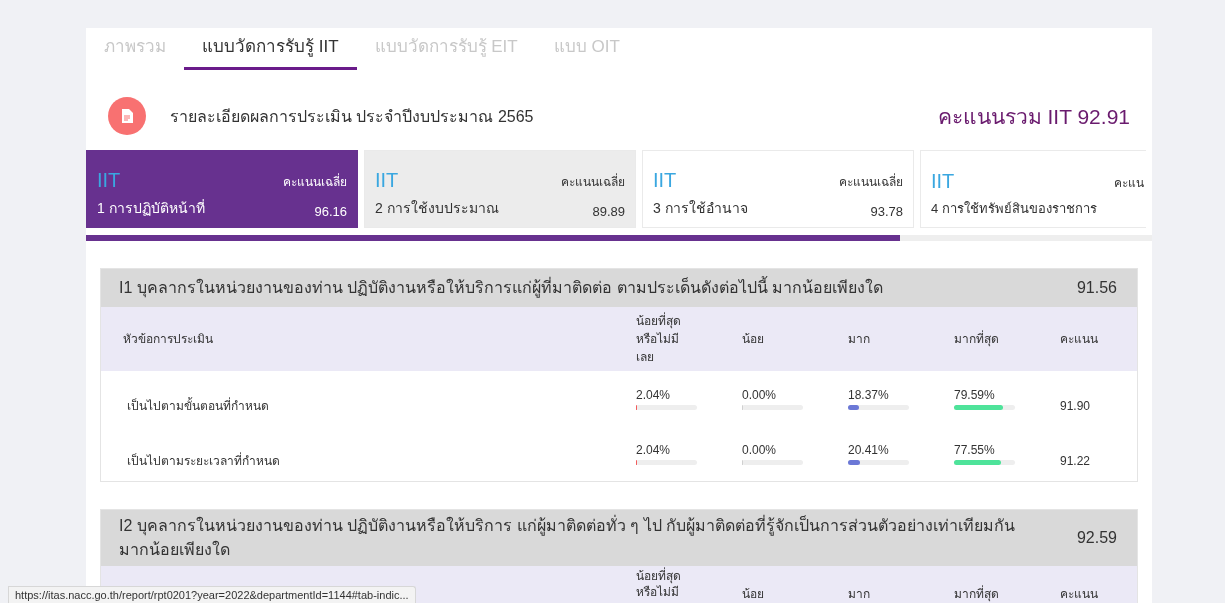 Image resolution: width=1225 pixels, height=603 pixels. What do you see at coordinates (1033, 189) in the screenshot?
I see `indicator-card: IIT คะแน 4 การใช้ทรัพย์สินของราชการ` at bounding box center [1033, 189].